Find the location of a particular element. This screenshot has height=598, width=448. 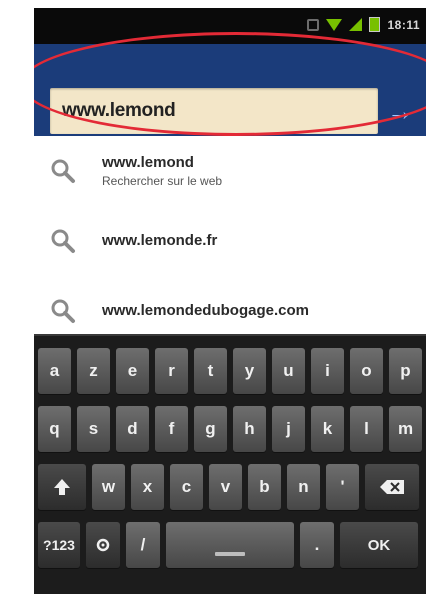

space-key is located at coordinates (230, 545).